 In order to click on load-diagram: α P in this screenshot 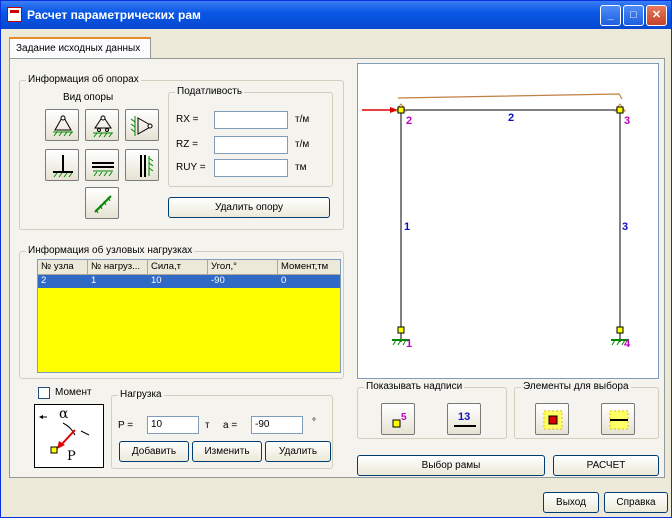, I will do `click(69, 436)`.